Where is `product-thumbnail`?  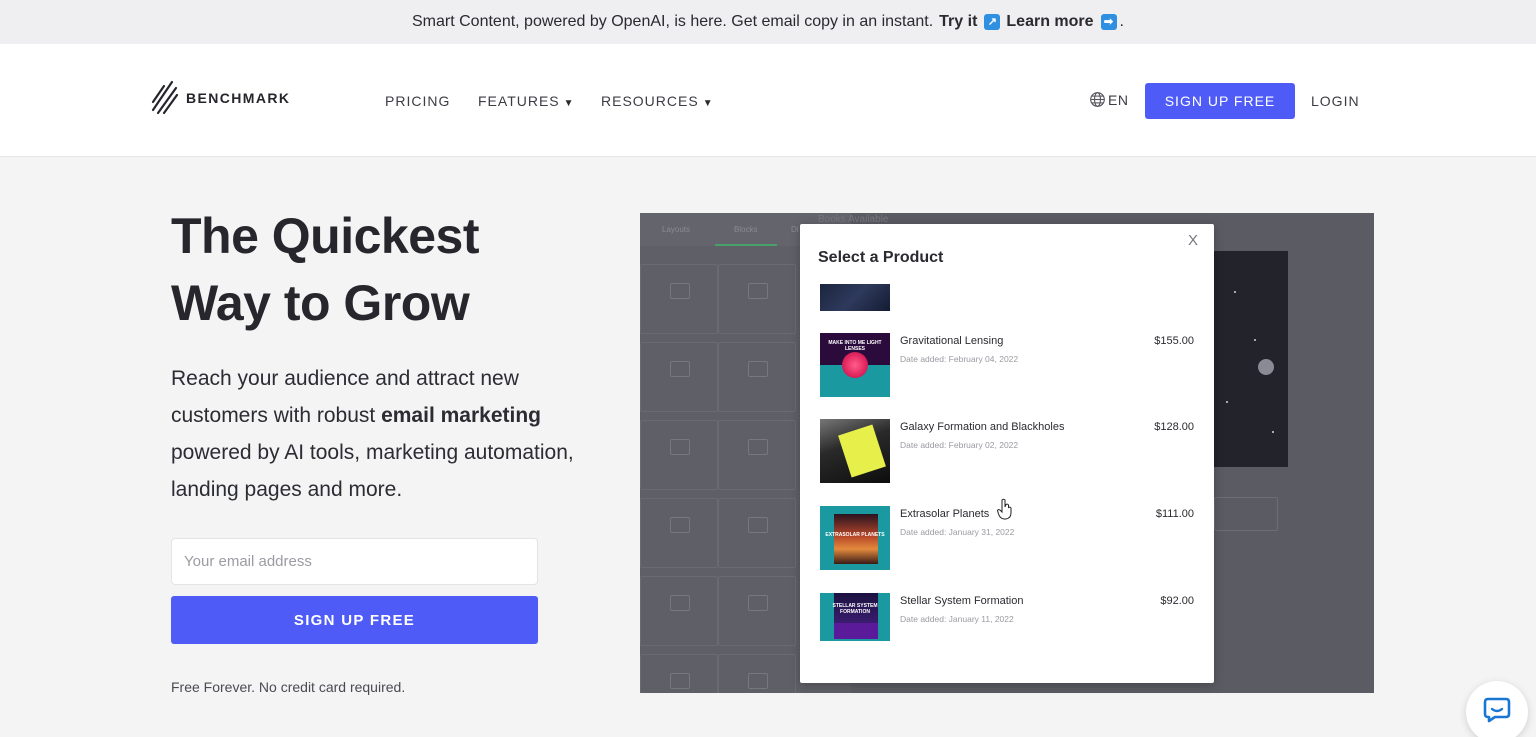 product-thumbnail is located at coordinates (855, 451).